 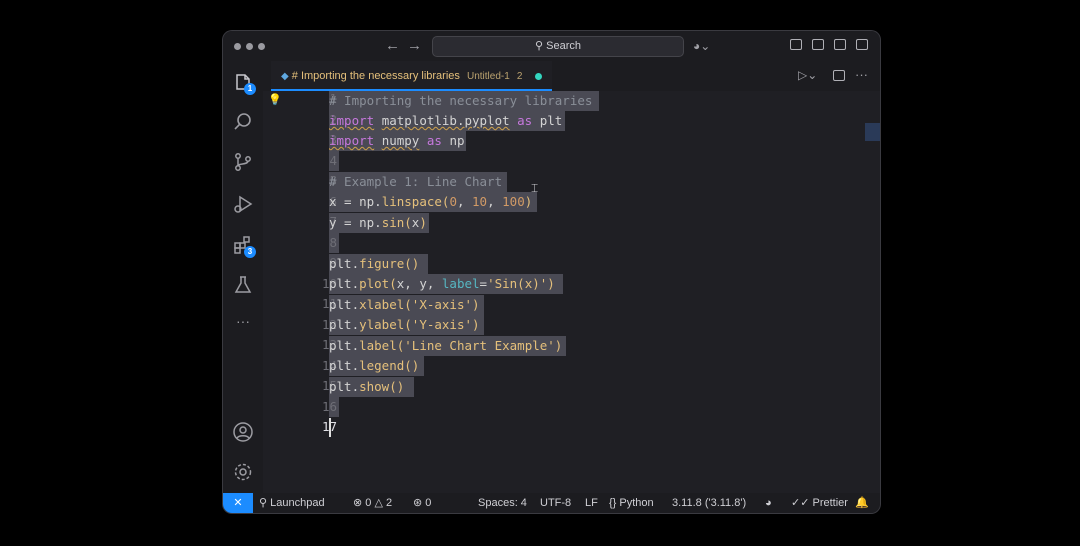 I want to click on code-line: x = np.linspace(0, 10, 100), so click(x=430, y=202).